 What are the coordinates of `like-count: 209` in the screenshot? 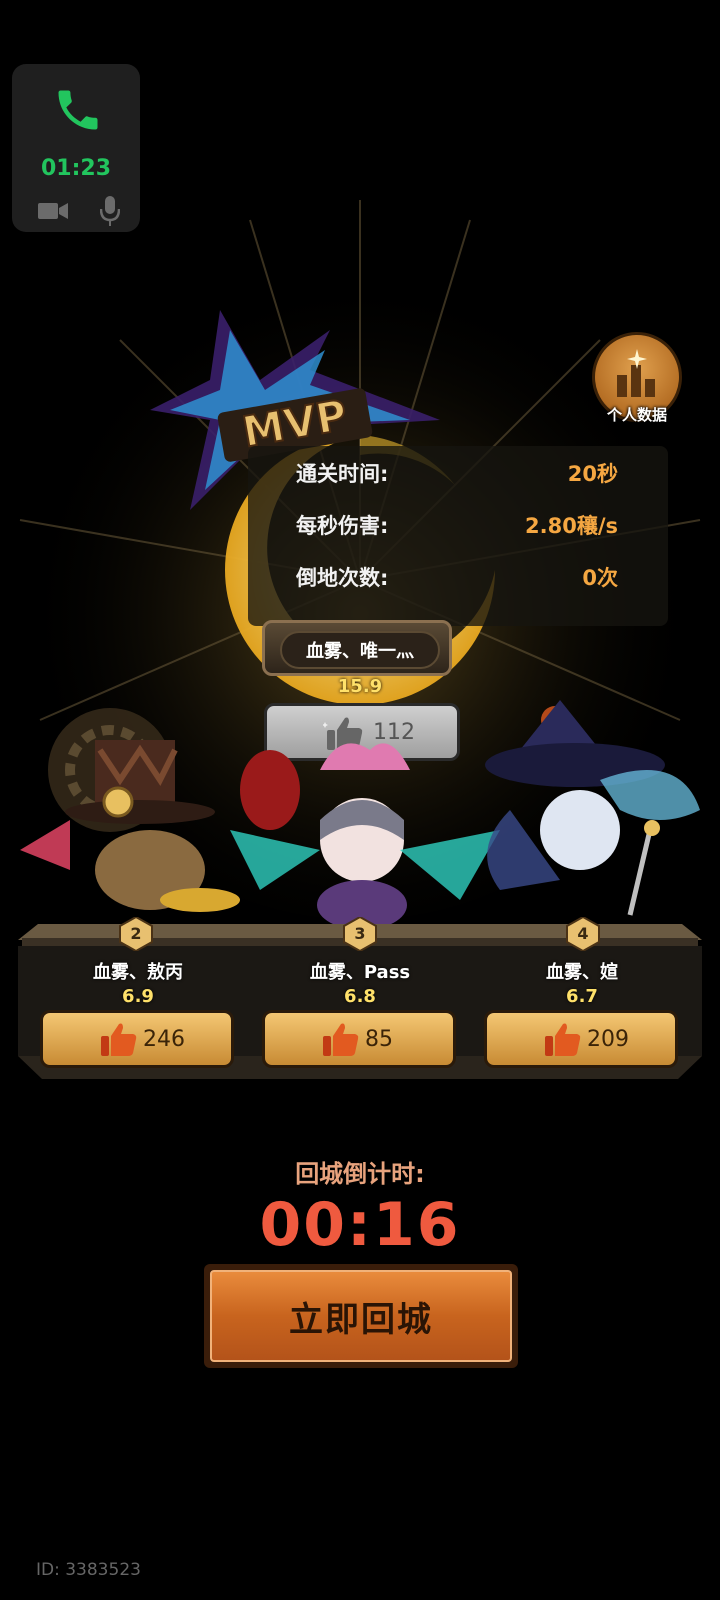 It's located at (608, 1039).